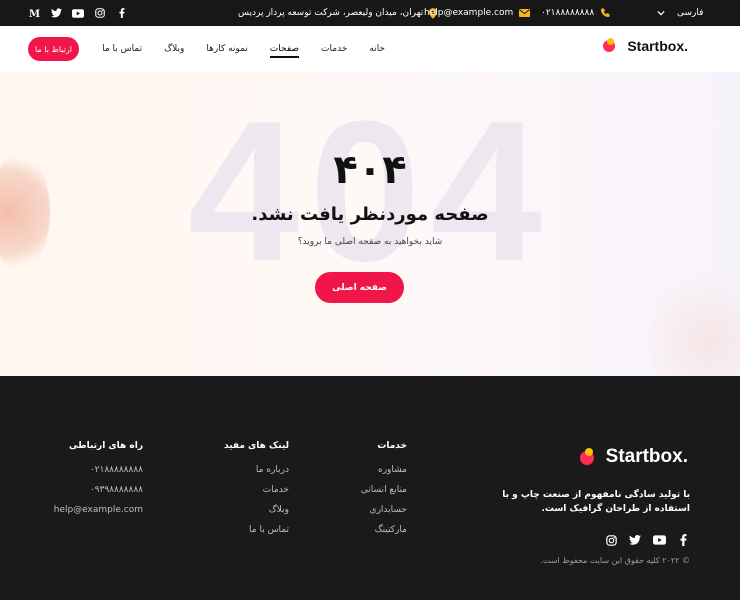 The height and width of the screenshot is (600, 740). What do you see at coordinates (256, 490) in the screenshot?
I see `footer-link: خدمات` at bounding box center [256, 490].